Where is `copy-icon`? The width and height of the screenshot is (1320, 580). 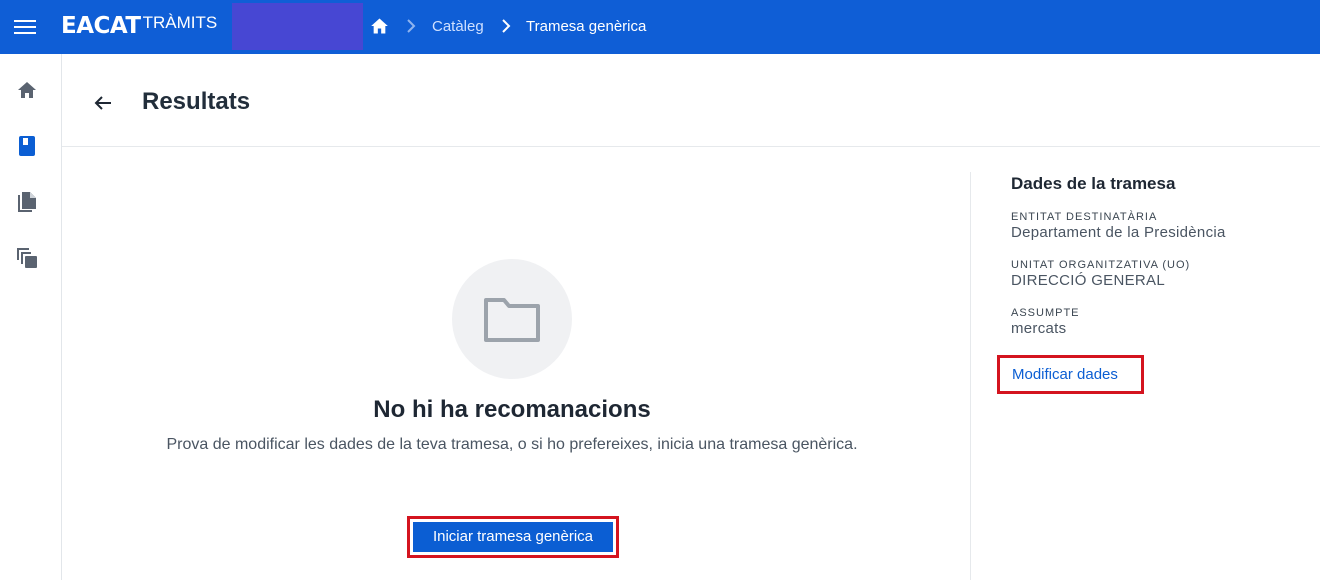
copy-icon is located at coordinates (27, 258).